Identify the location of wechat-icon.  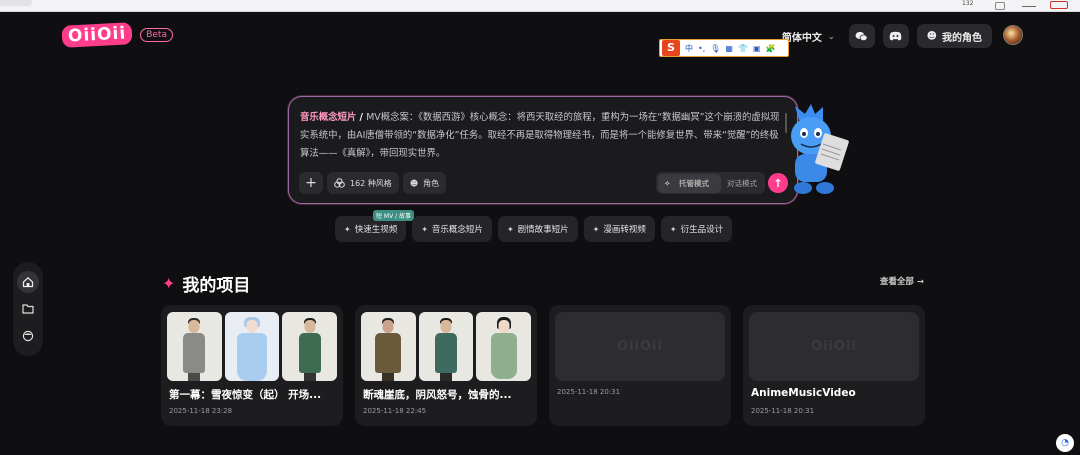
(861, 36).